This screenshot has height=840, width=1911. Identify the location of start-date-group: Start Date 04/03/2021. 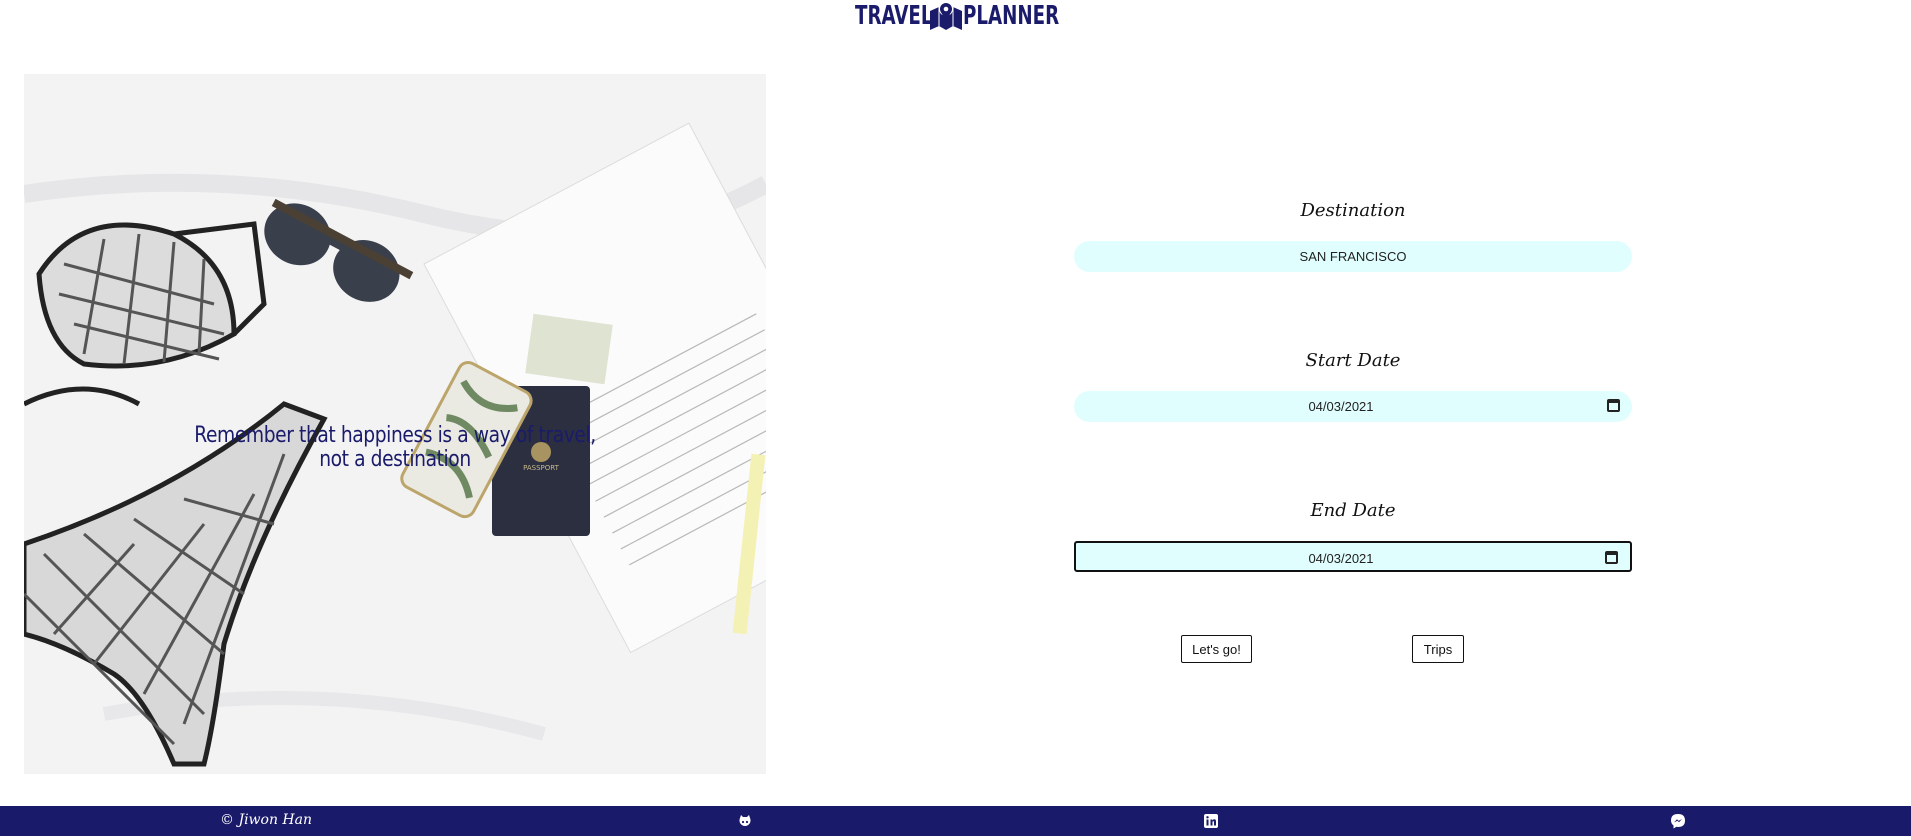
(1353, 386).